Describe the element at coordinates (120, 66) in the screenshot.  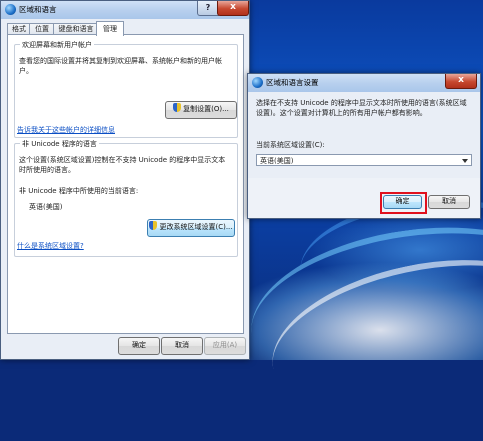
I see `welcome-description: 查看您的国际设置并将其复制到欢迎屏幕、系统帐户和新的用户帐户。` at that location.